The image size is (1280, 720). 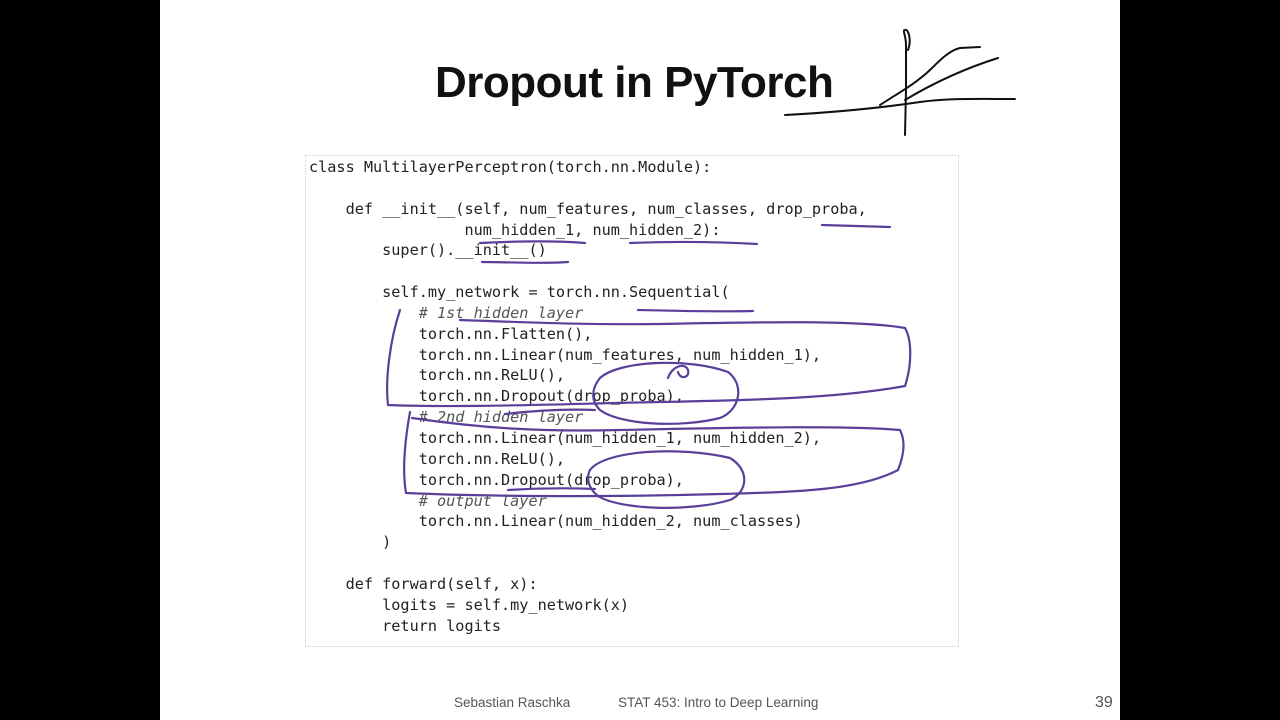 What do you see at coordinates (405, 625) in the screenshot?
I see `code-line: return logits` at bounding box center [405, 625].